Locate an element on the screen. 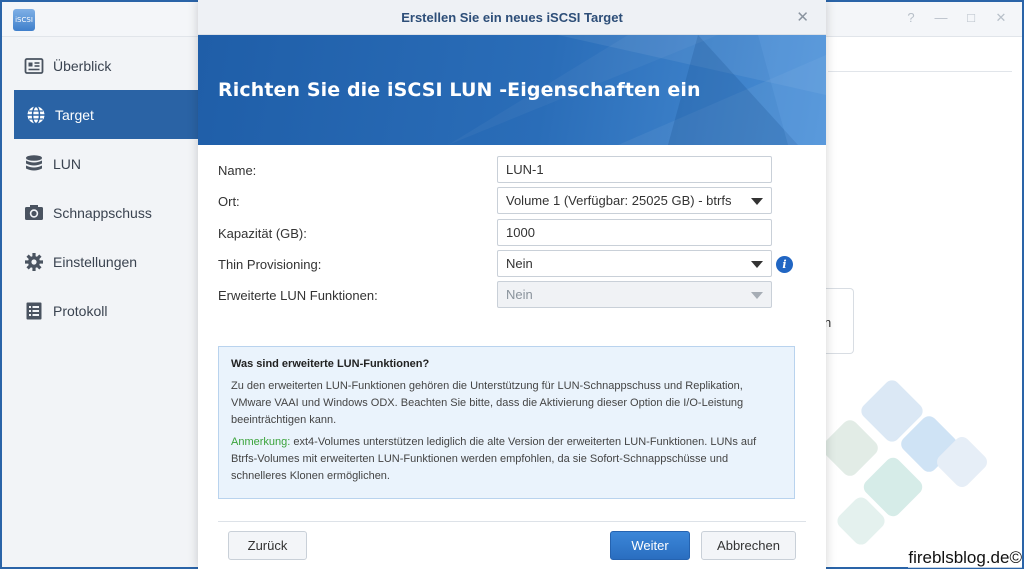 This screenshot has width=1024, height=569. name-label: Name: is located at coordinates (237, 170).